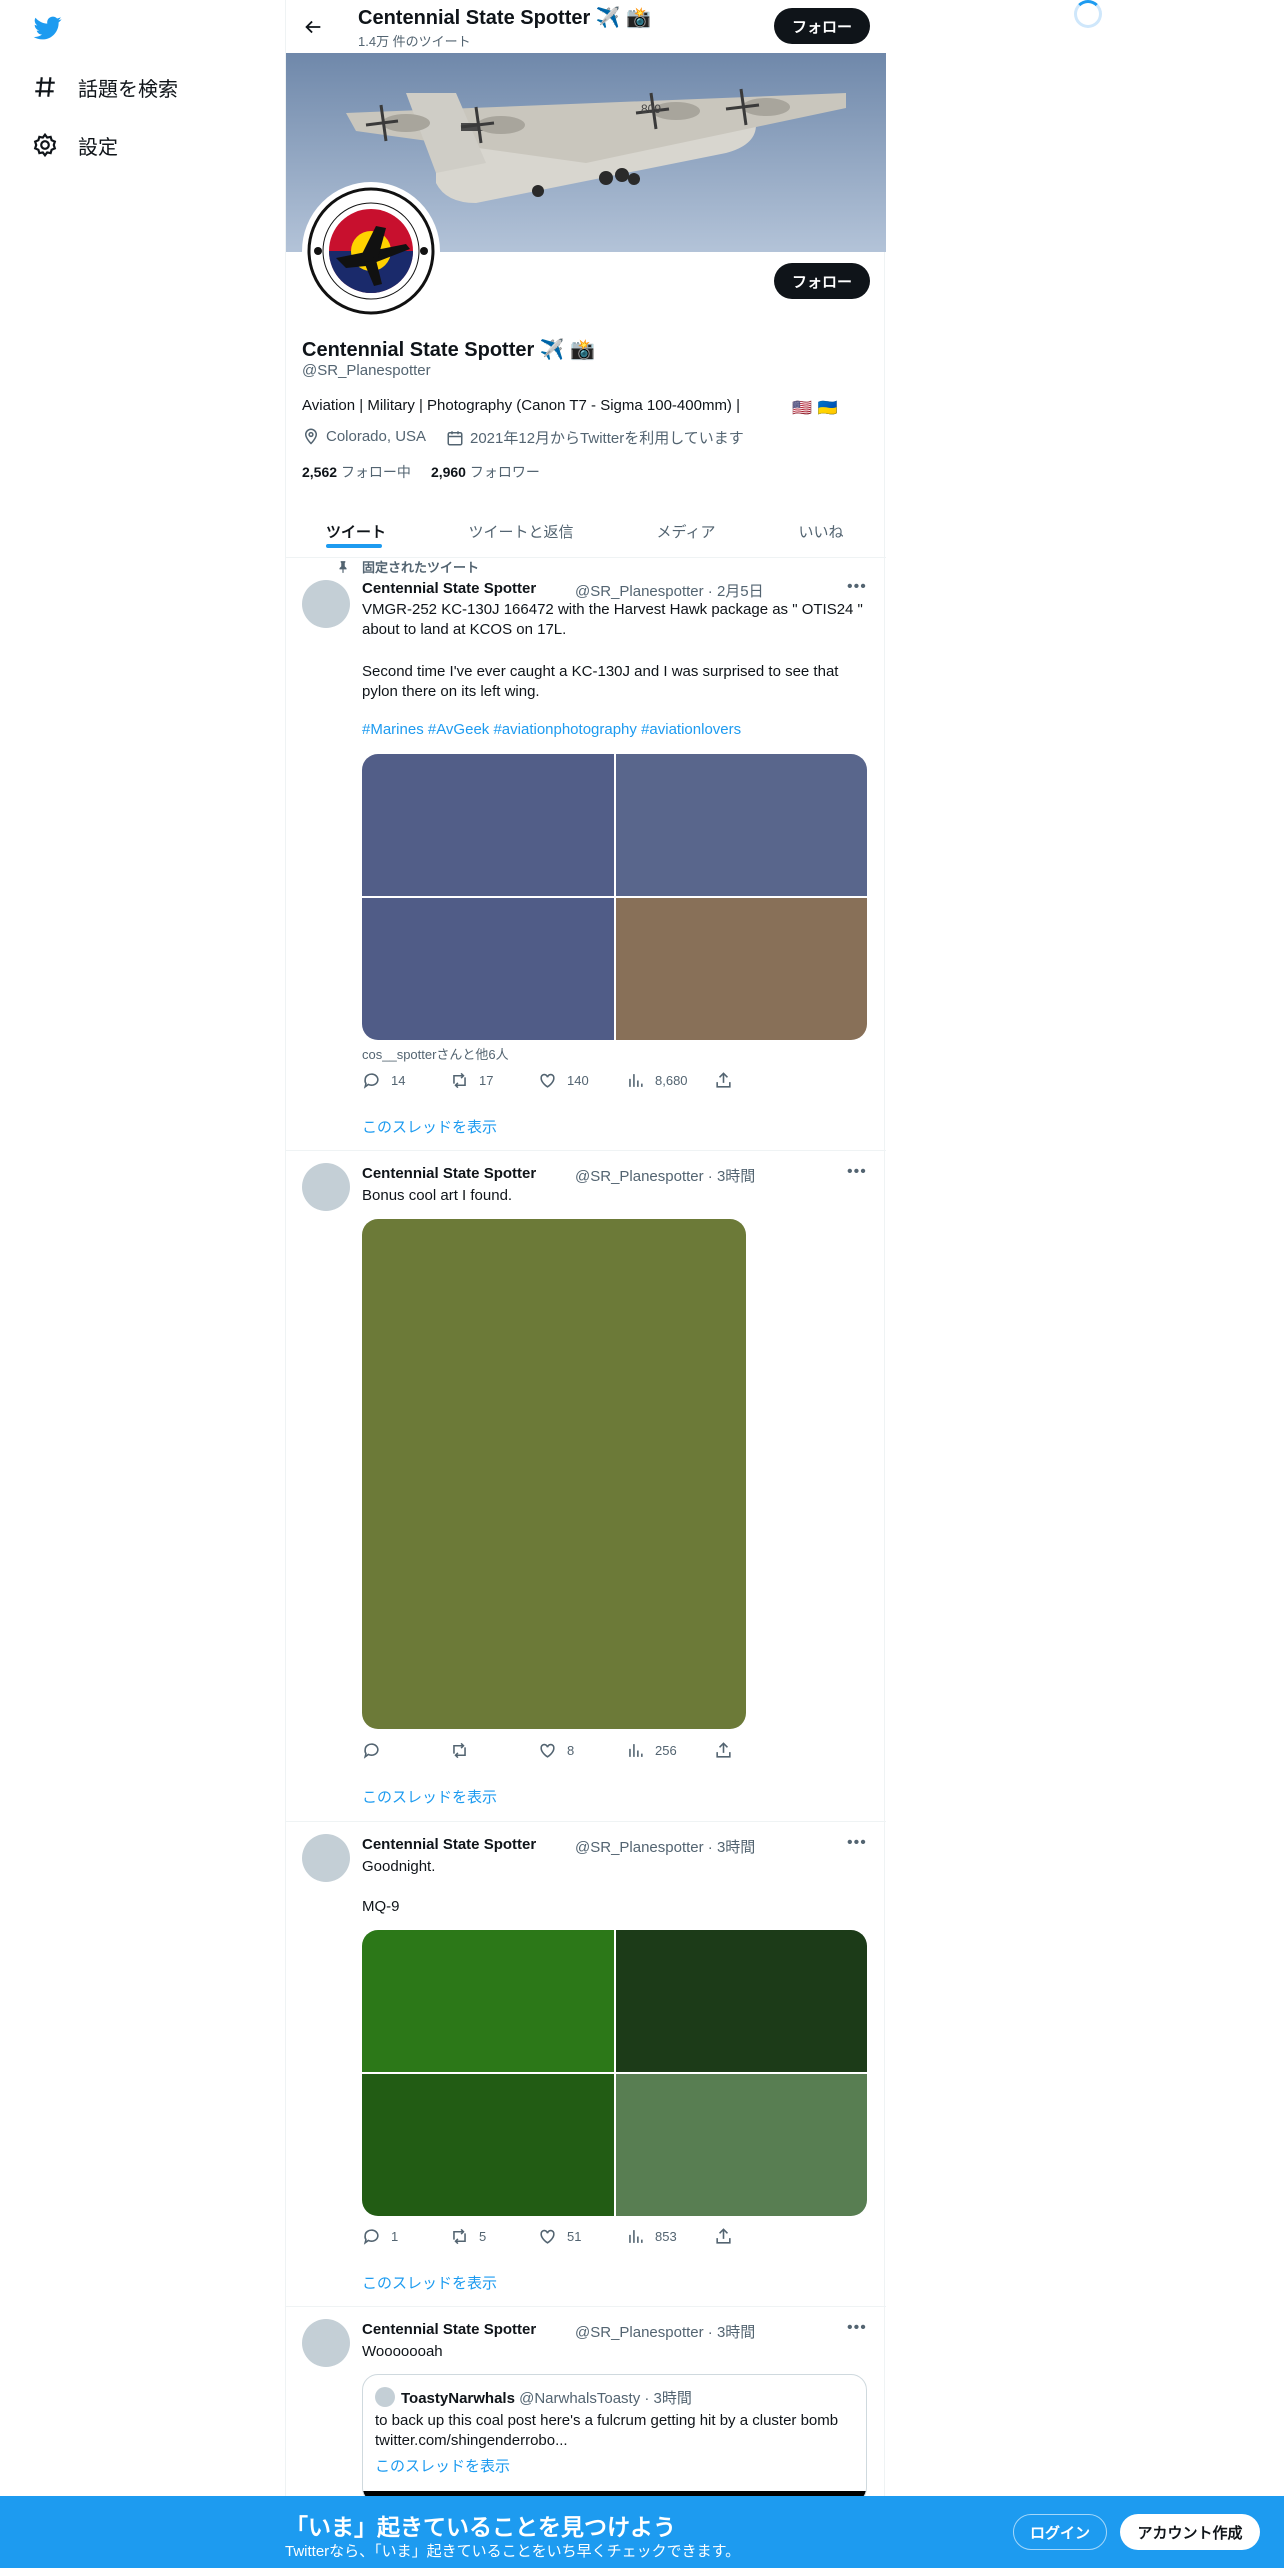 This screenshot has height=2568, width=1284. I want to click on header-title: Centennial State Spotter ✈️ 📸, so click(505, 18).